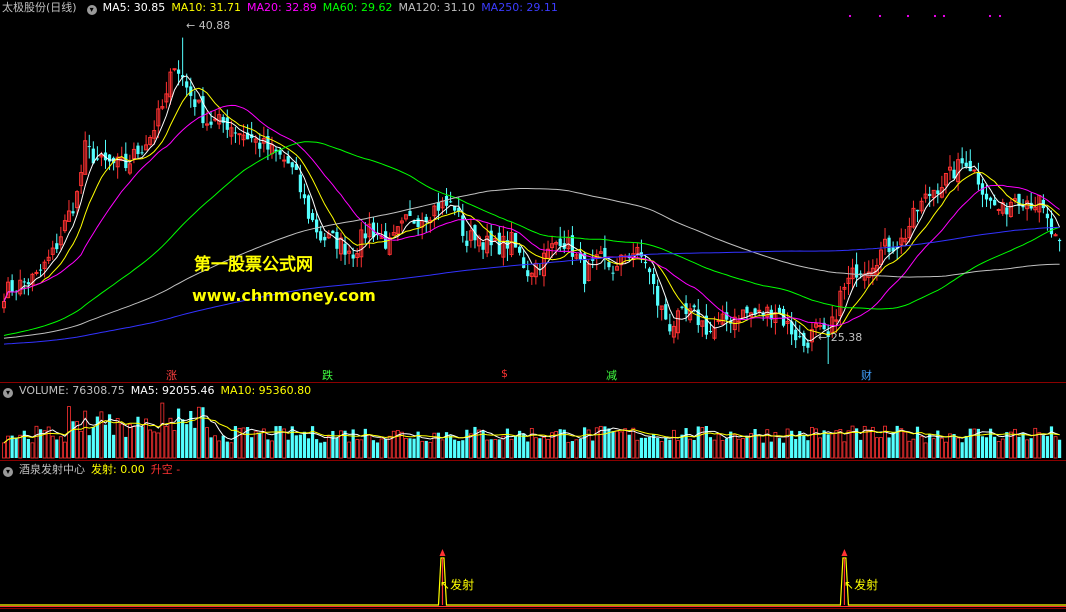  I want to click on launch-tip, so click(844, 552).